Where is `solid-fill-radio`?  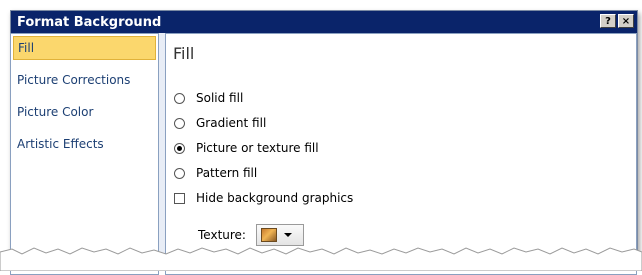 solid-fill-radio is located at coordinates (179, 98).